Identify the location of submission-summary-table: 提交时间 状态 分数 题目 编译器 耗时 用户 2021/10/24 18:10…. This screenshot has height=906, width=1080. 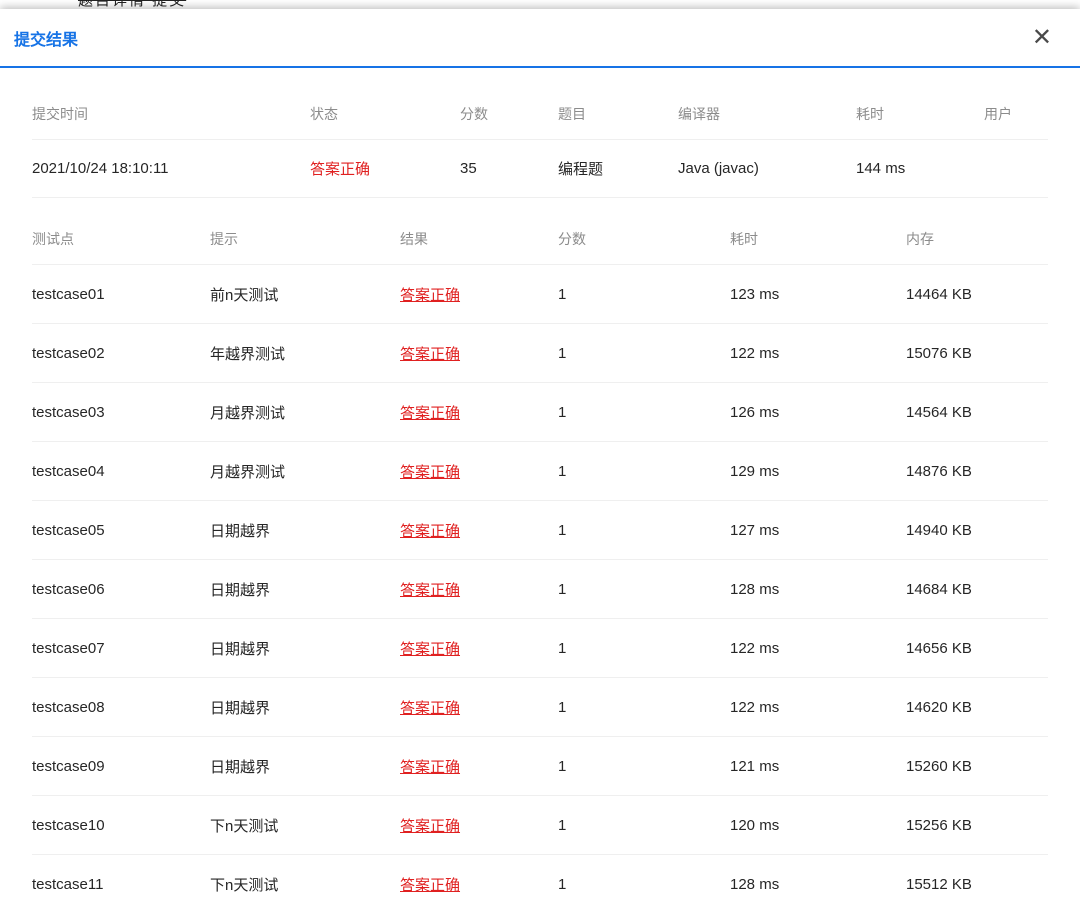
(540, 144).